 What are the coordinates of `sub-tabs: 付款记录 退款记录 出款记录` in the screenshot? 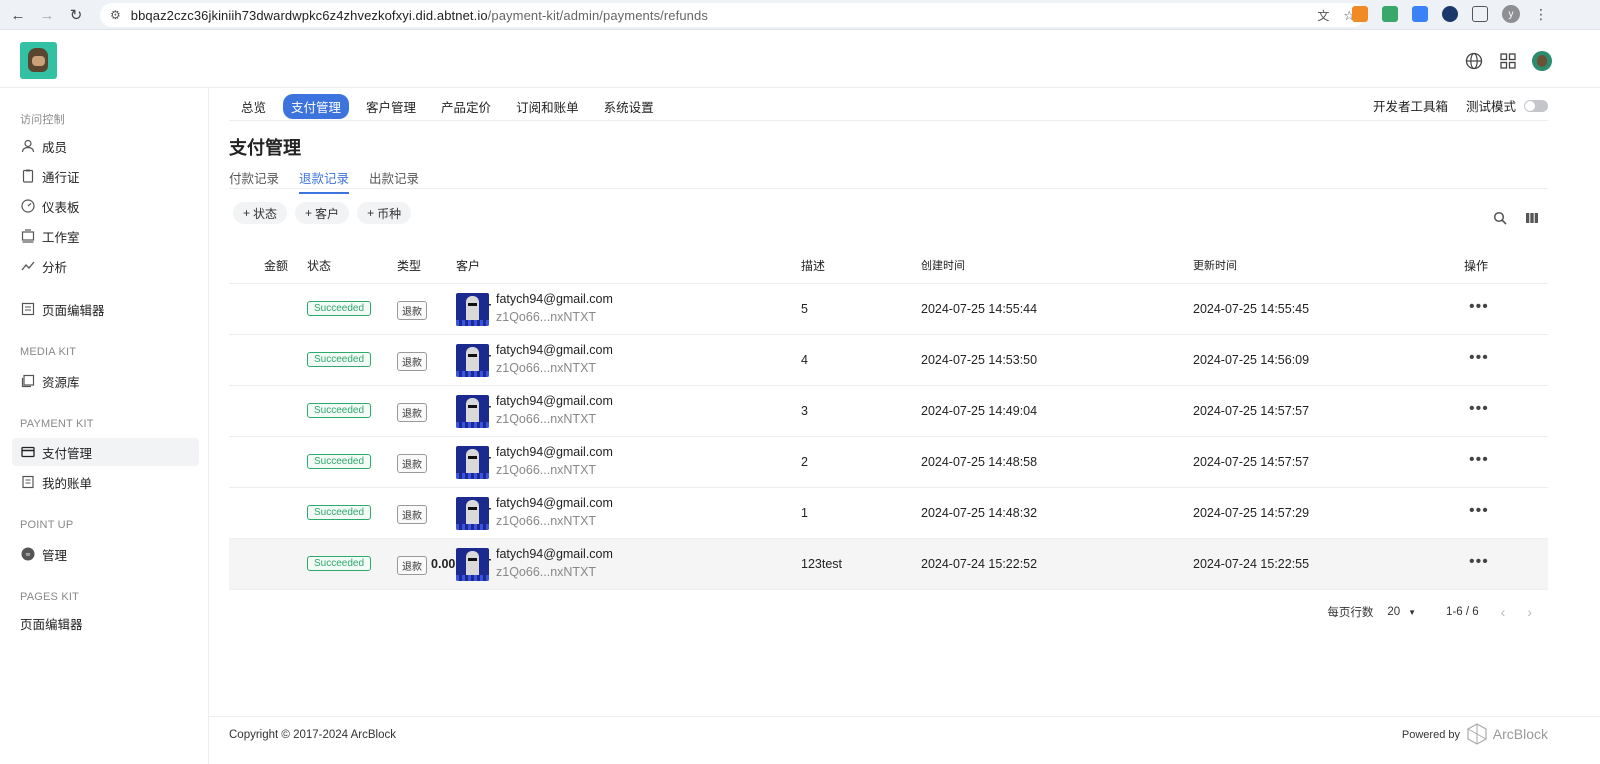 It's located at (334, 181).